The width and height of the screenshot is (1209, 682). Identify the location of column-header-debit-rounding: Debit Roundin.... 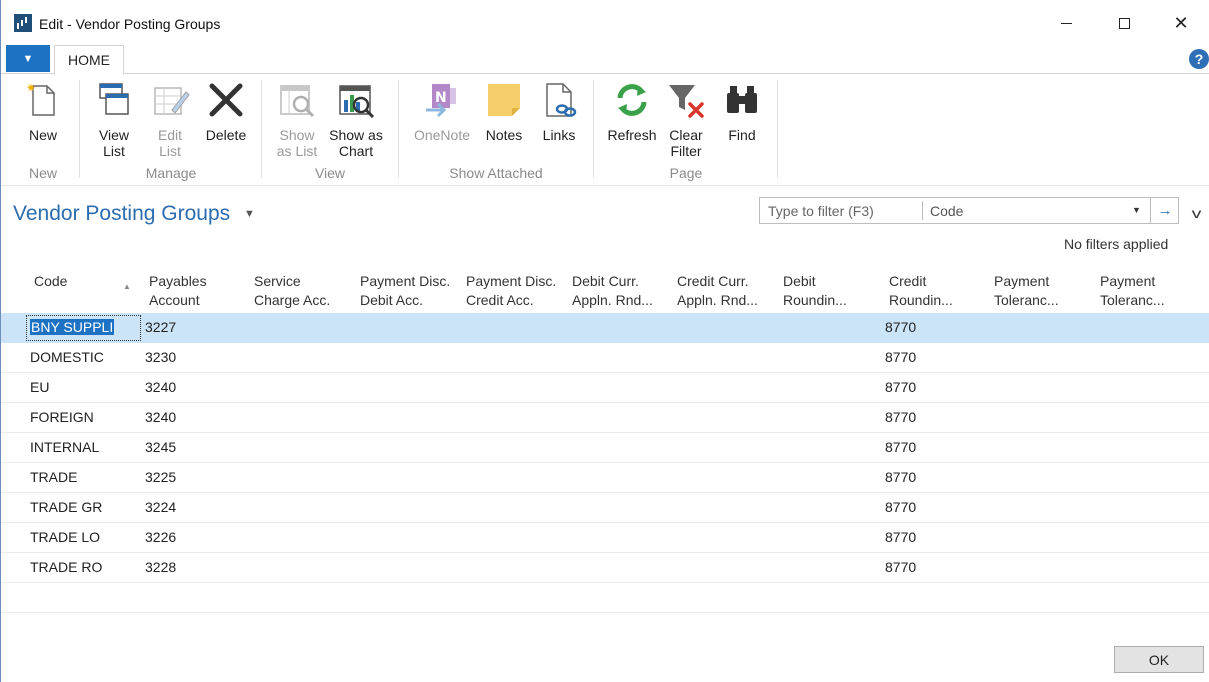
(815, 291).